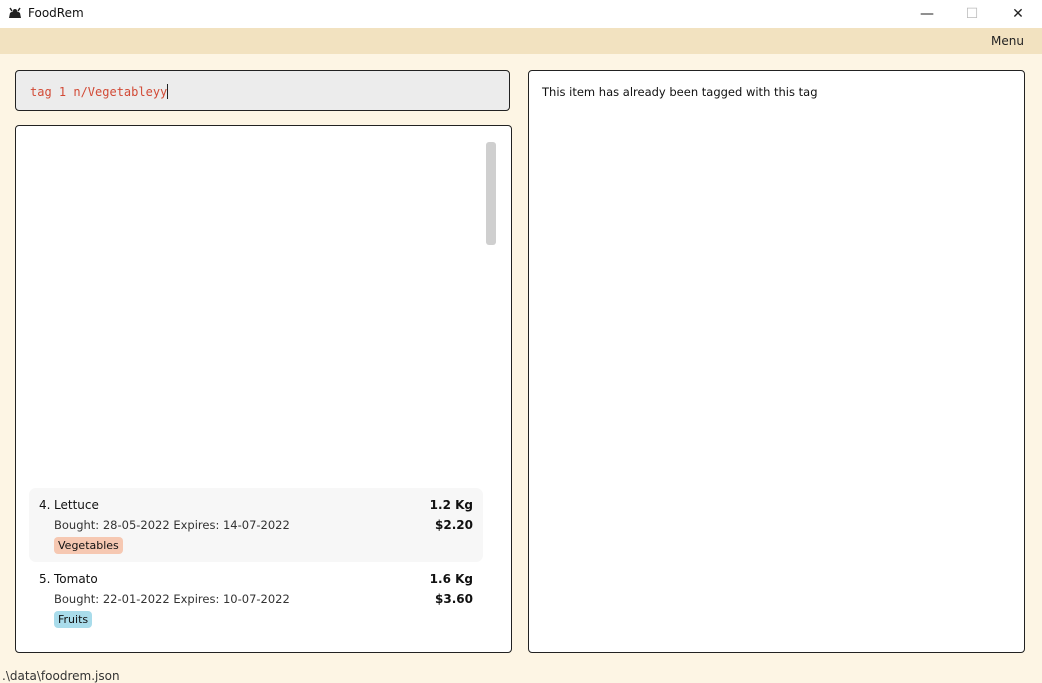 The image size is (1042, 683). What do you see at coordinates (1007, 41) in the screenshot?
I see `menu-button: Menu` at bounding box center [1007, 41].